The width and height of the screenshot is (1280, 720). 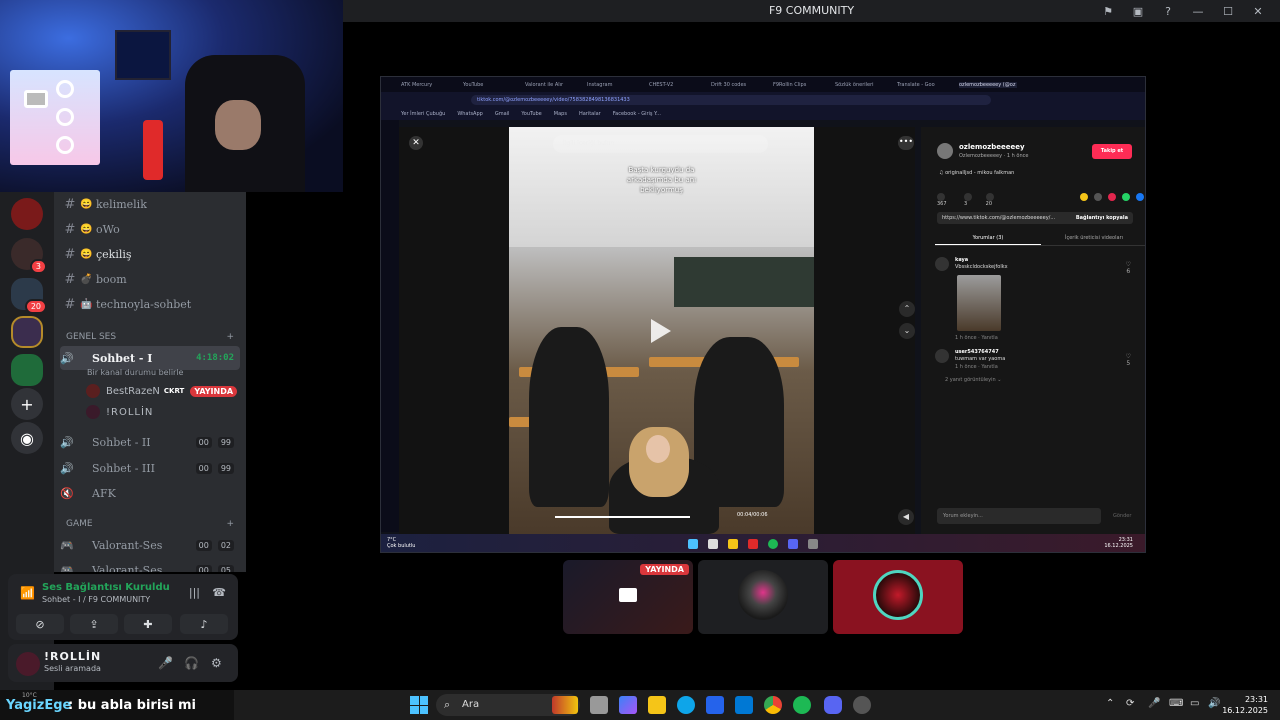 What do you see at coordinates (802, 85) in the screenshot?
I see `browser-tab: F9Rollin Clips` at bounding box center [802, 85].